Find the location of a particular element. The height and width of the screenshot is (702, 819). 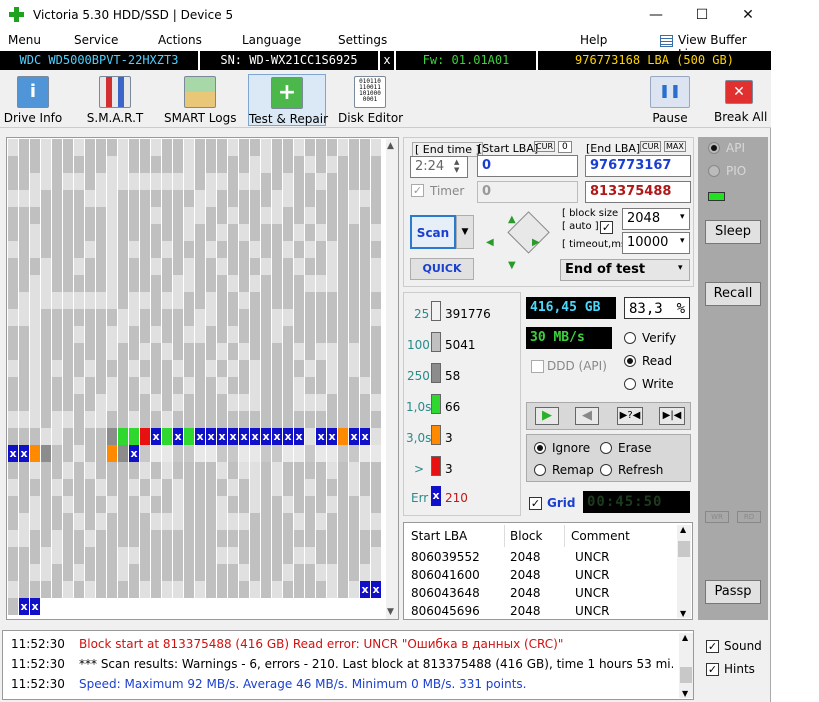

ignore-radio is located at coordinates (540, 448).